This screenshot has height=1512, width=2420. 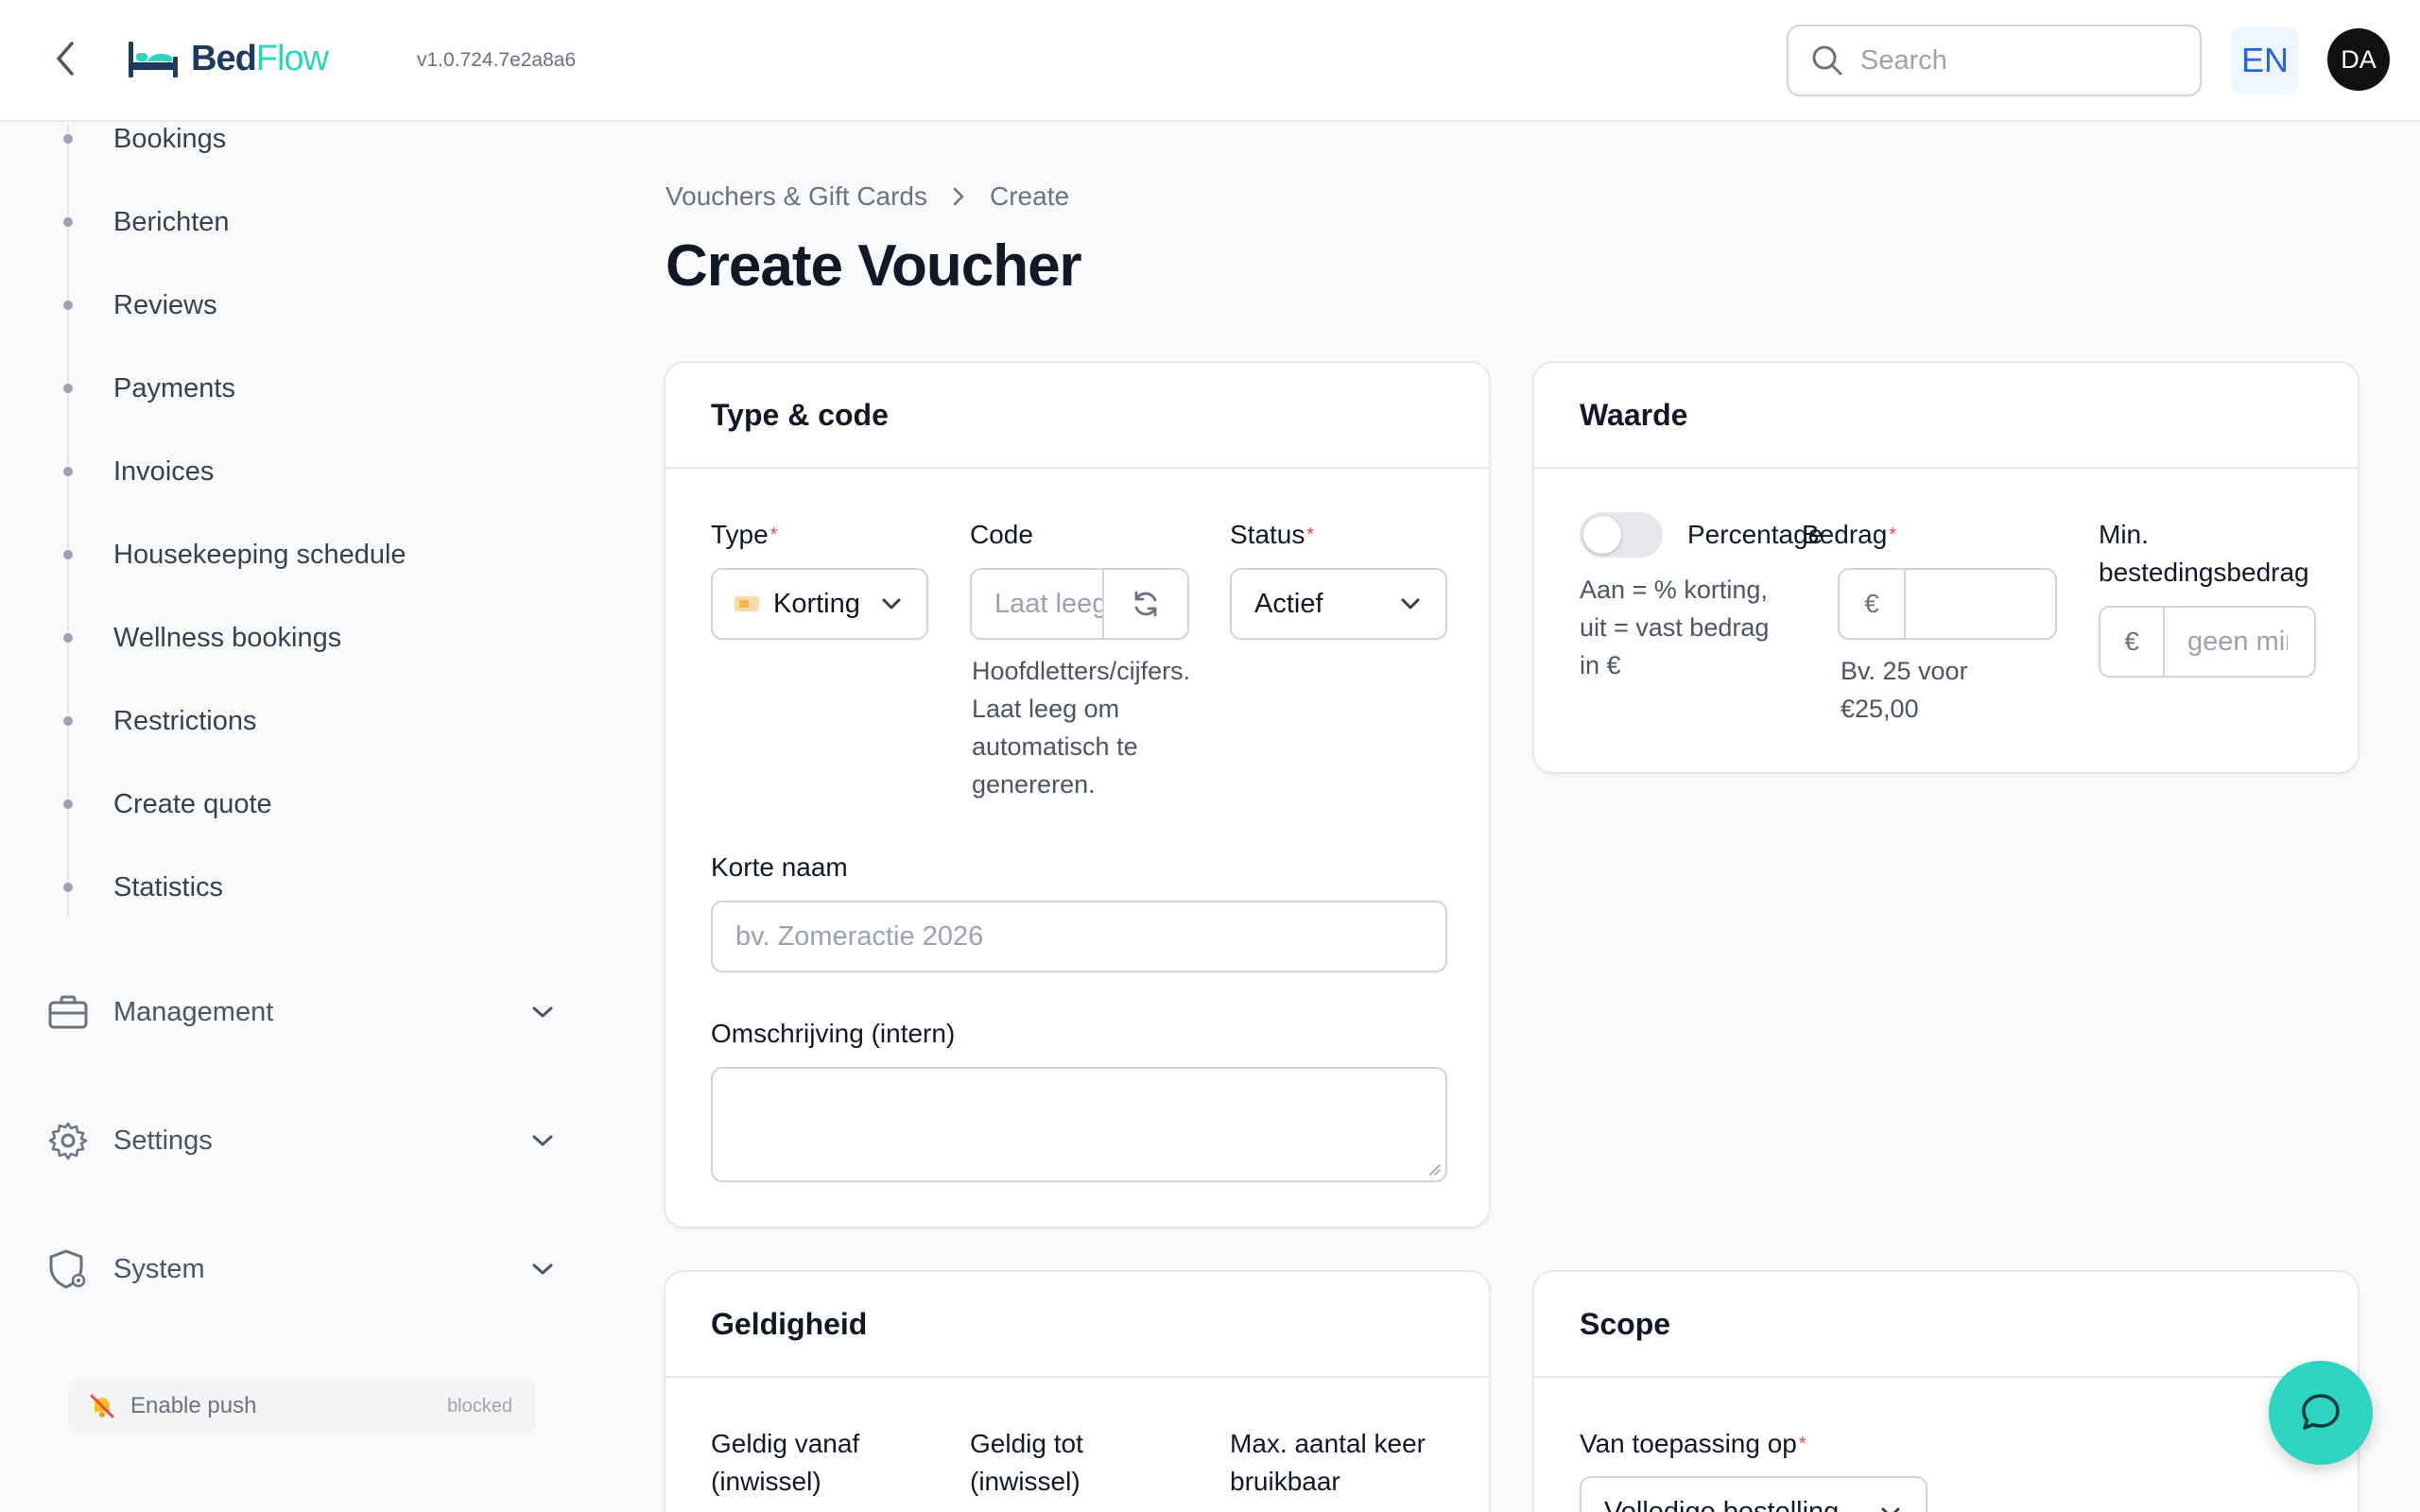 I want to click on brand-logo: BedFlow, so click(x=228, y=58).